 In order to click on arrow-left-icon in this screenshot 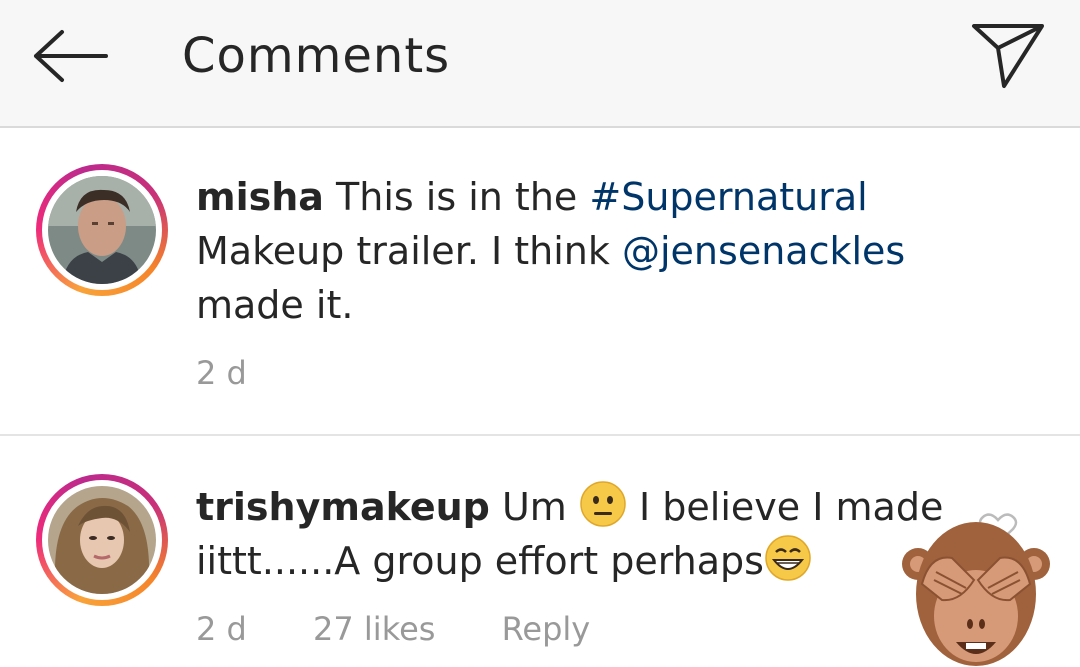, I will do `click(71, 56)`.